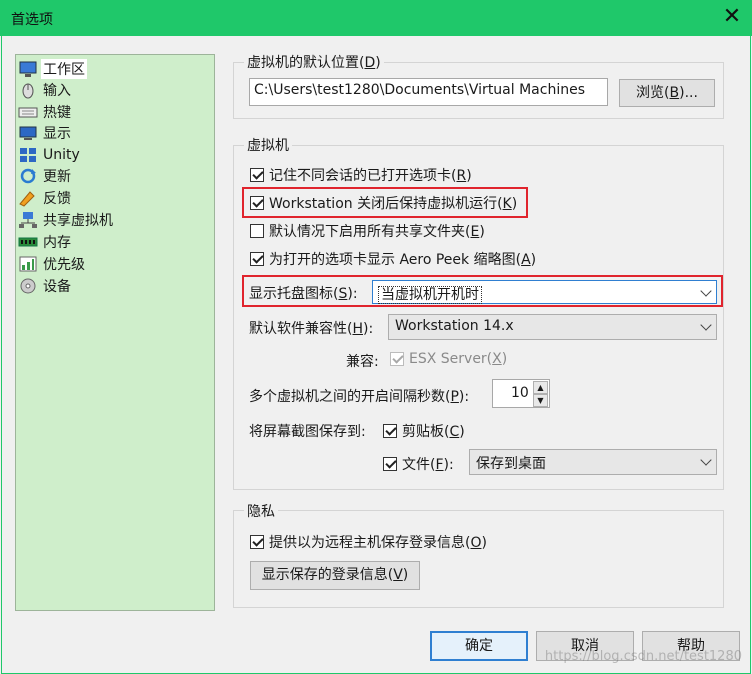  I want to click on sidebar-item-label: 工作区, so click(64, 68).